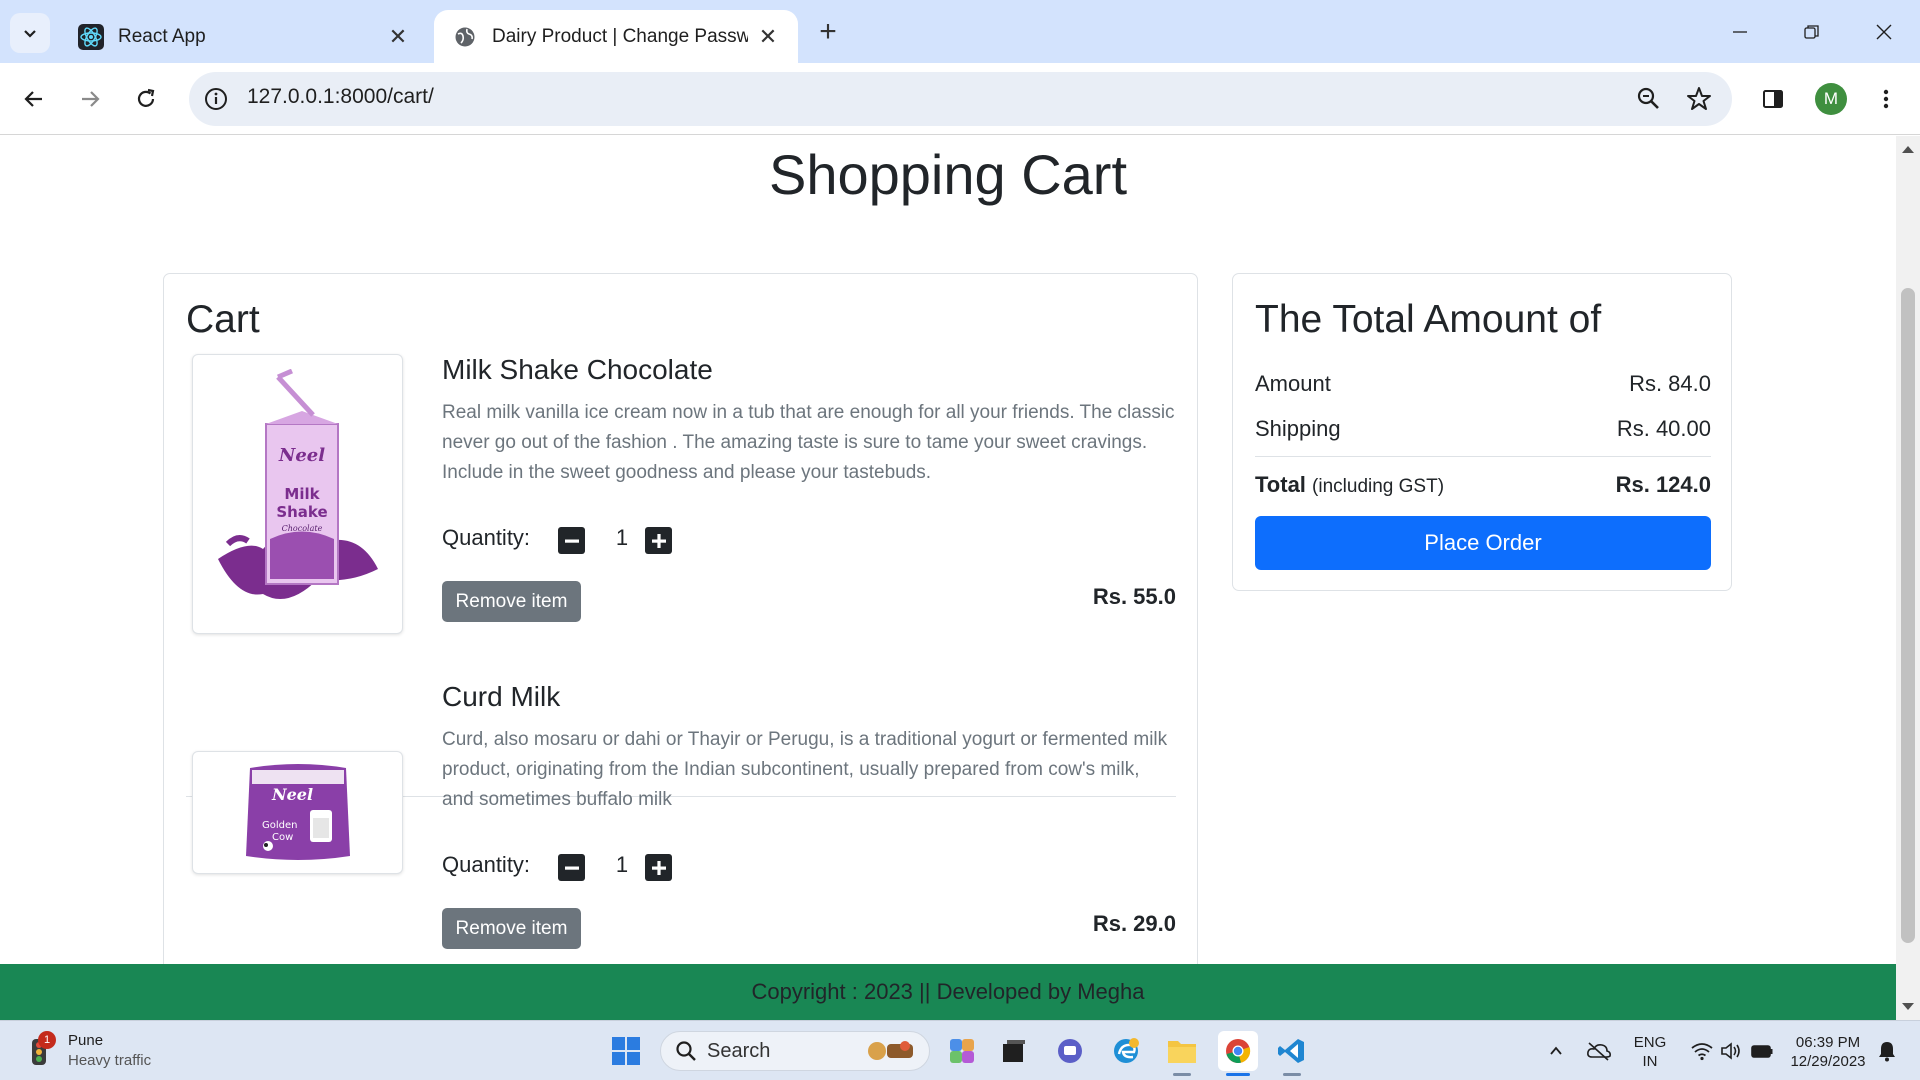  Describe the element at coordinates (30, 33) in the screenshot. I see `tab-search-button` at that location.